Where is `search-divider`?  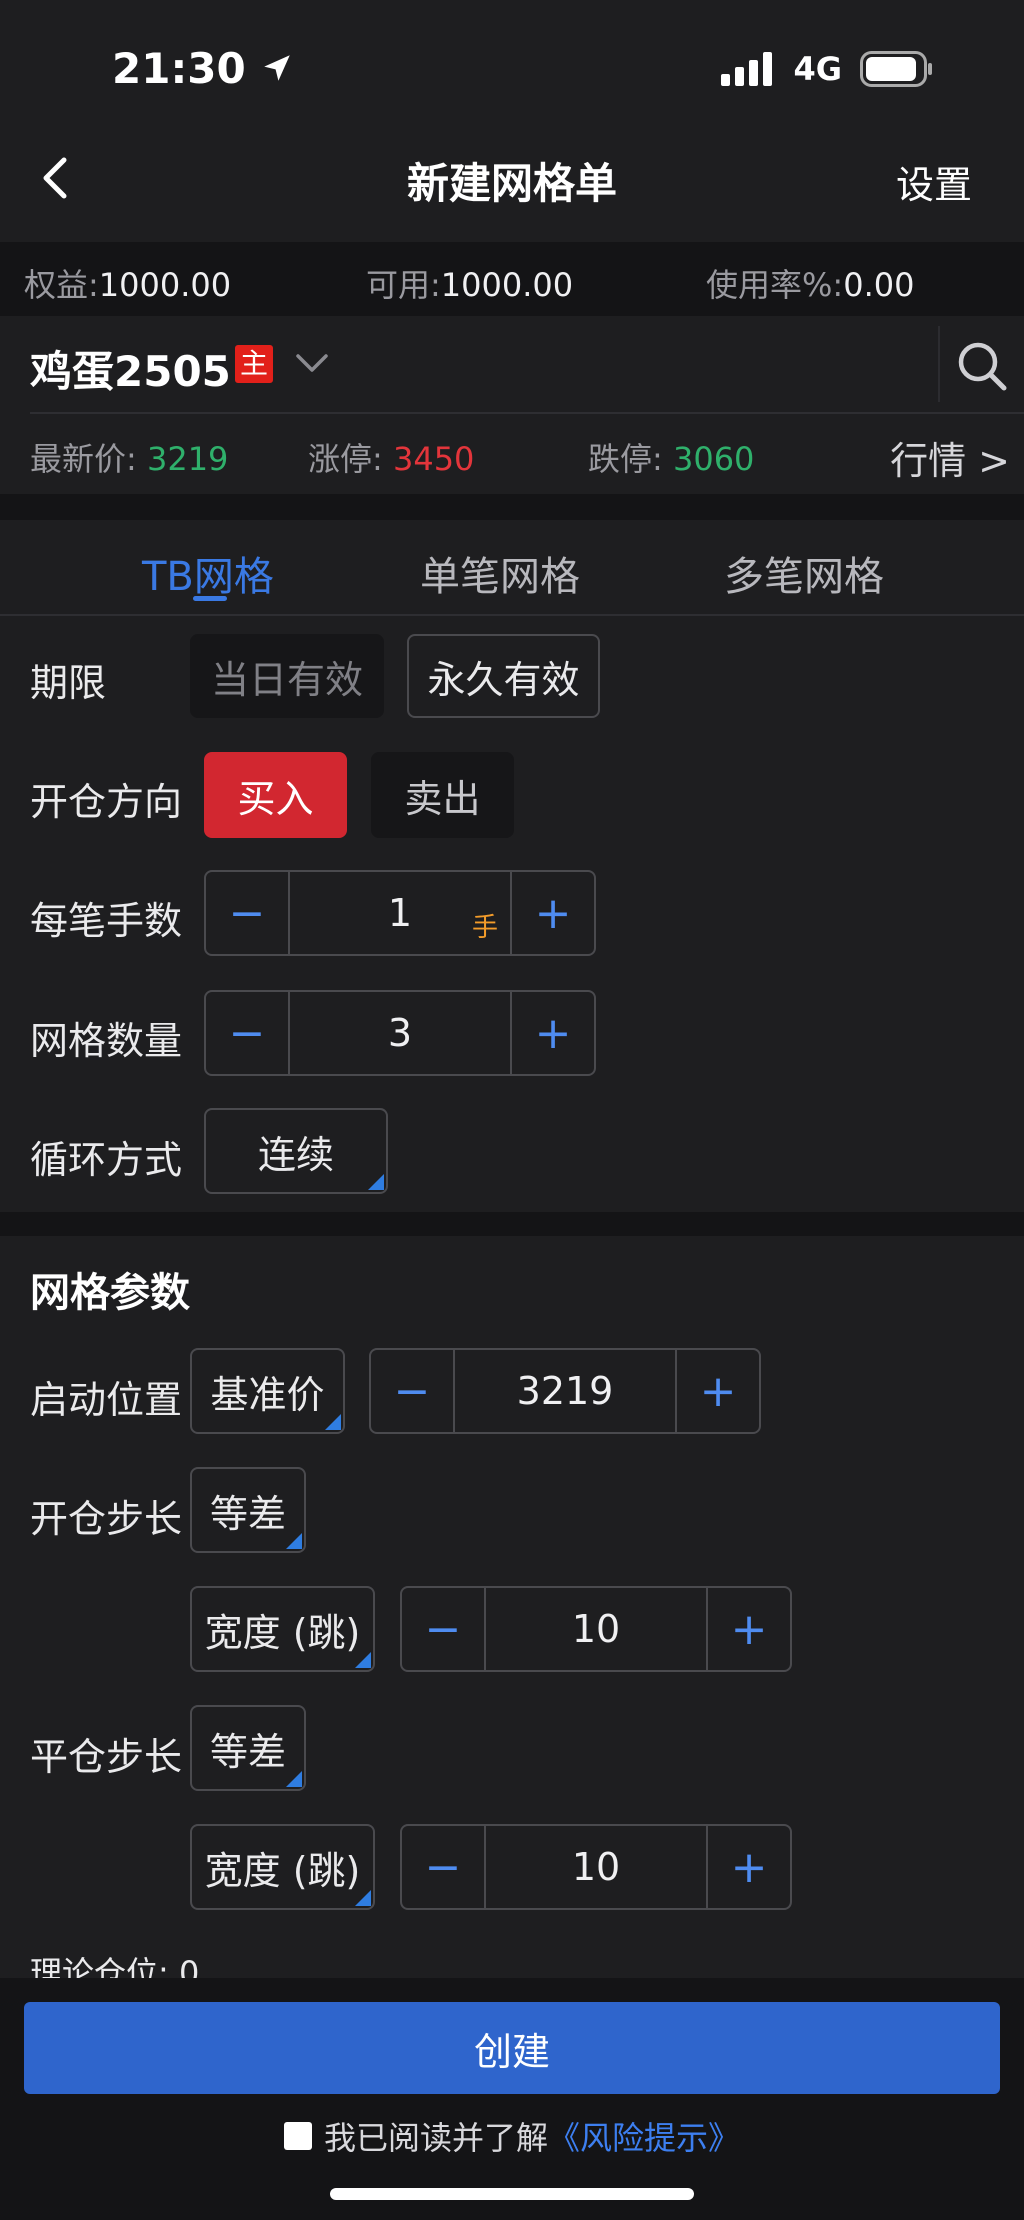
search-divider is located at coordinates (939, 364).